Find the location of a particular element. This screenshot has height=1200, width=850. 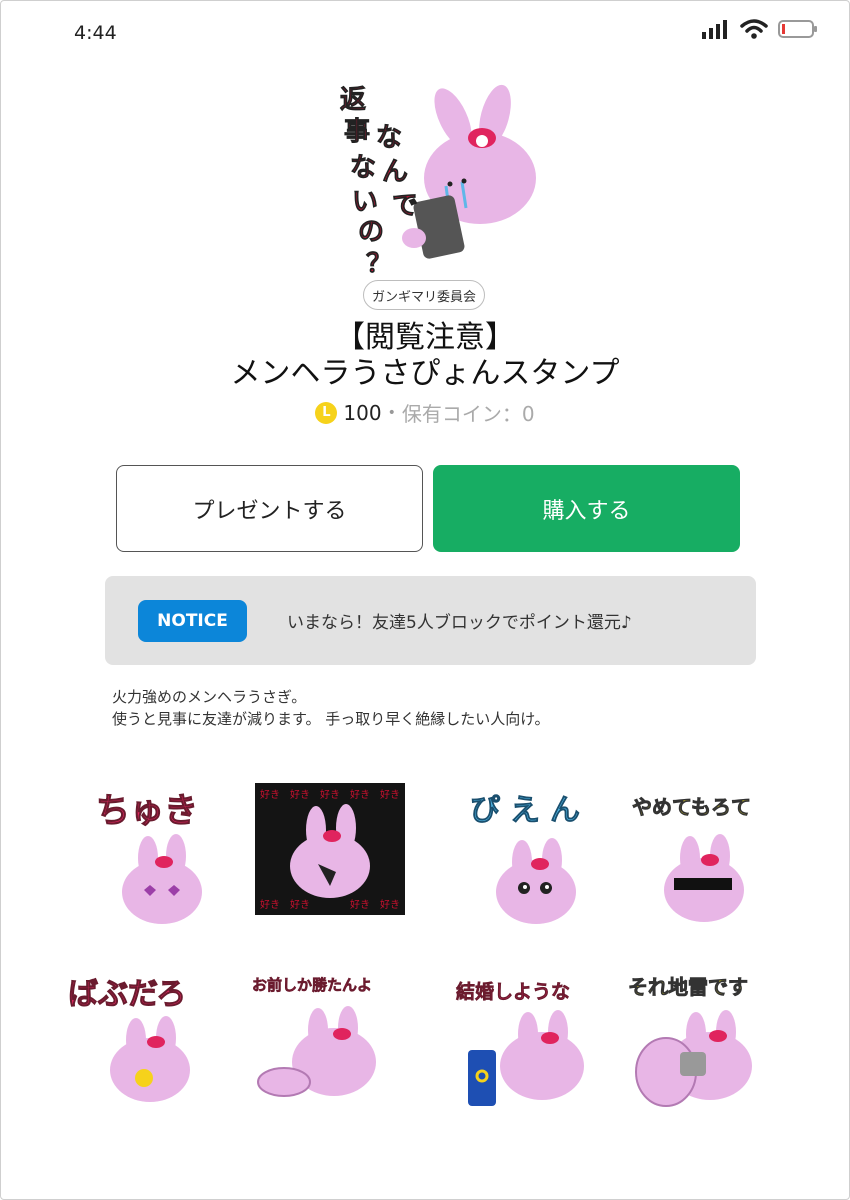

sticker-caption: ばぶだろ is located at coordinates (127, 994).